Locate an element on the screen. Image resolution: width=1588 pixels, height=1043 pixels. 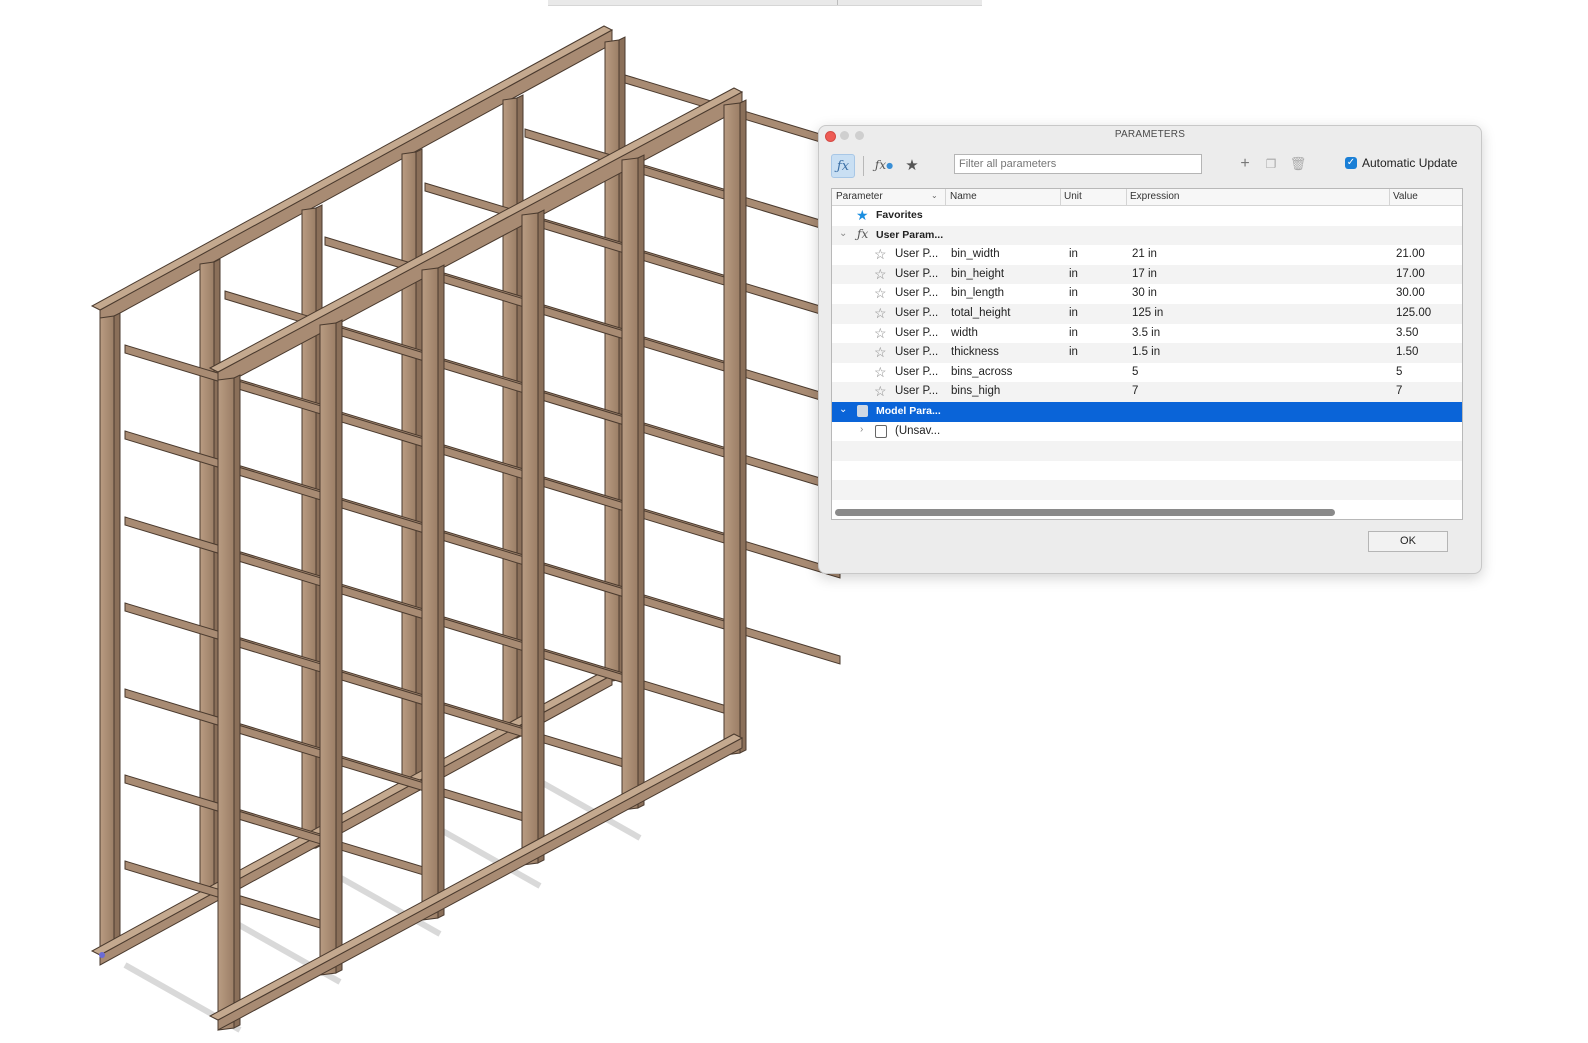
column-header-unit: Unit is located at coordinates (1073, 198).